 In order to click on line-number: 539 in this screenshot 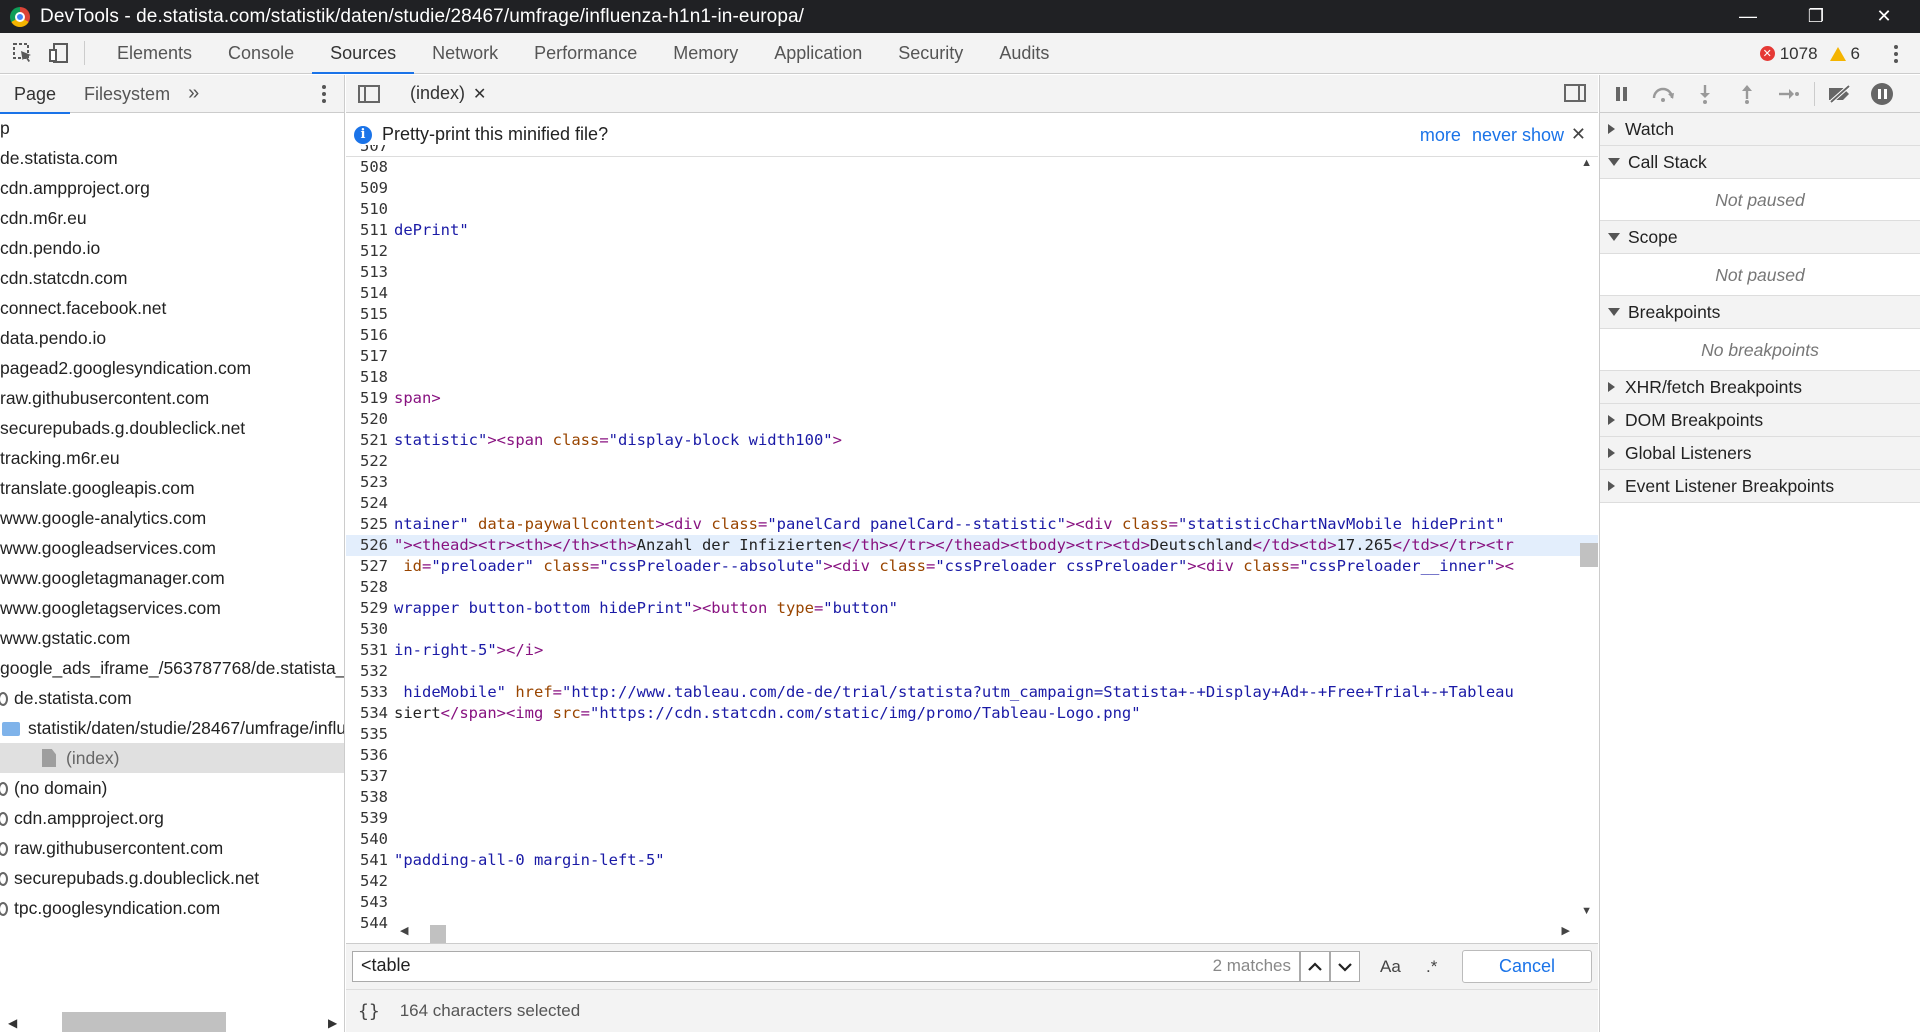, I will do `click(367, 818)`.